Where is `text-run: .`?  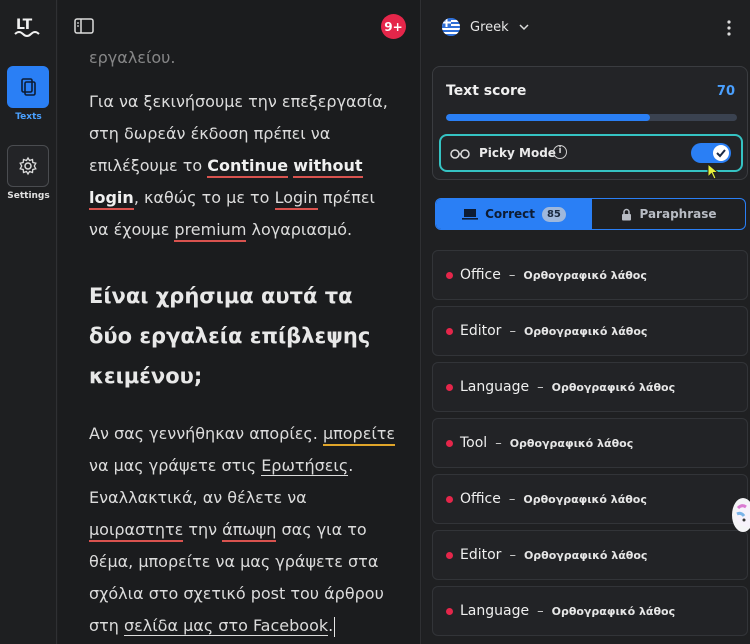 text-run: . is located at coordinates (331, 625).